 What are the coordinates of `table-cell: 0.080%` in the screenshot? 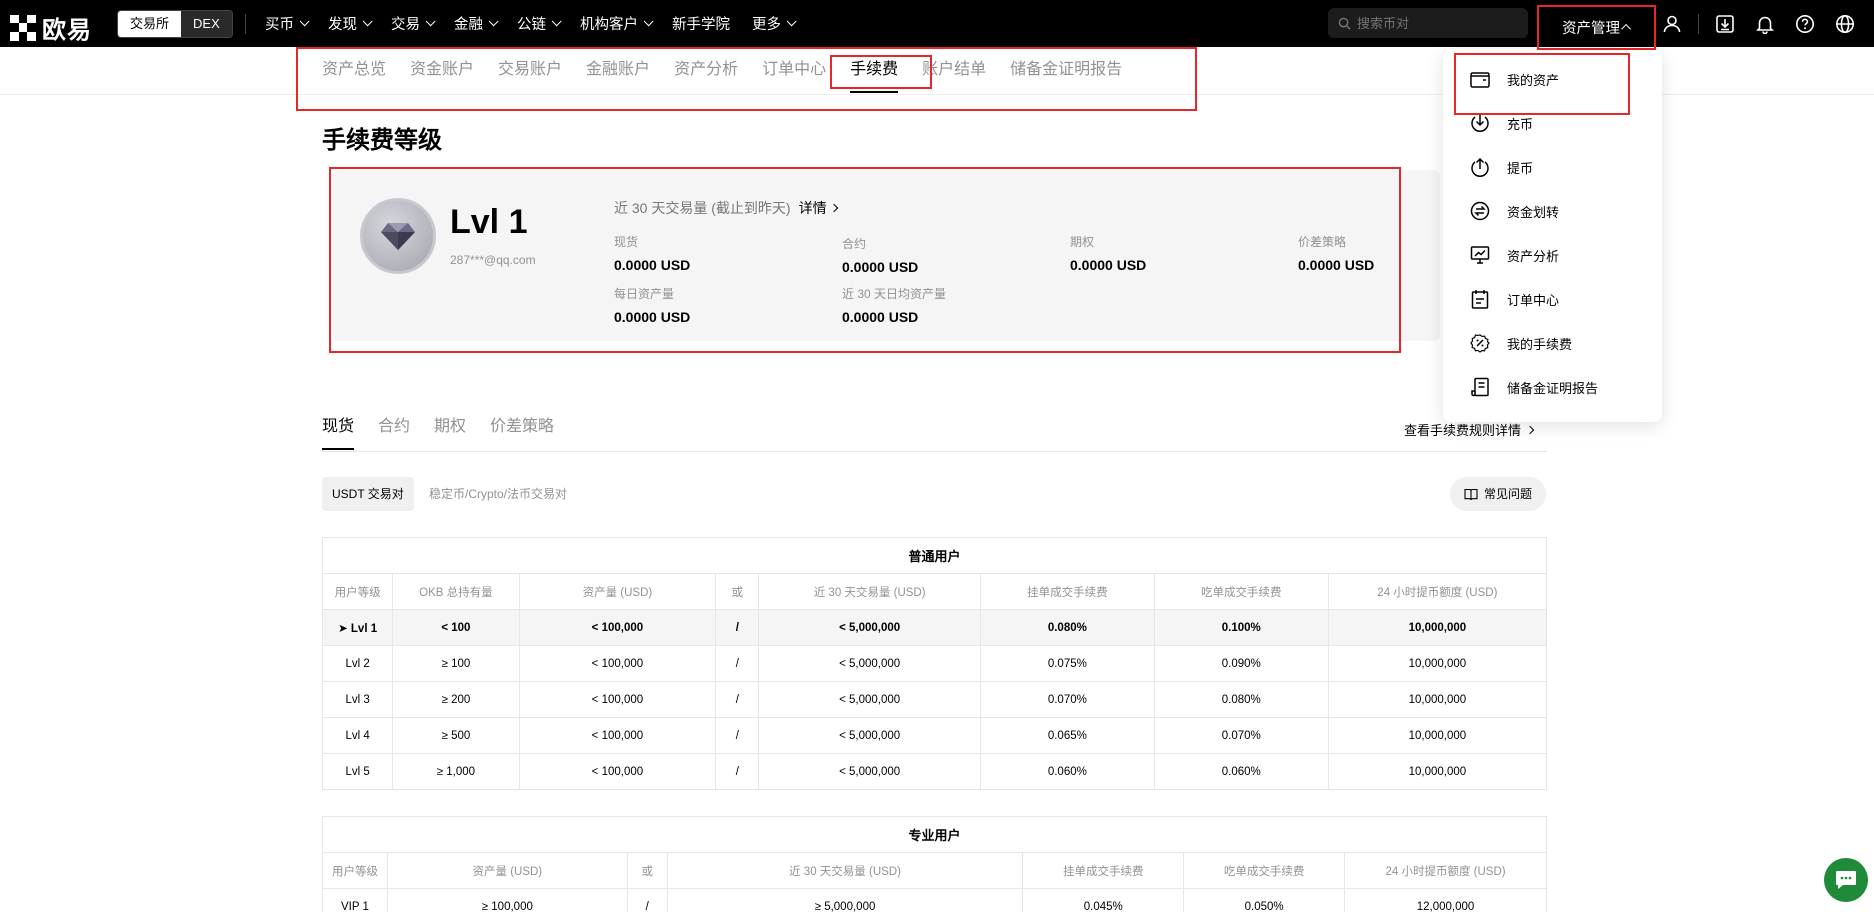 It's located at (1067, 627).